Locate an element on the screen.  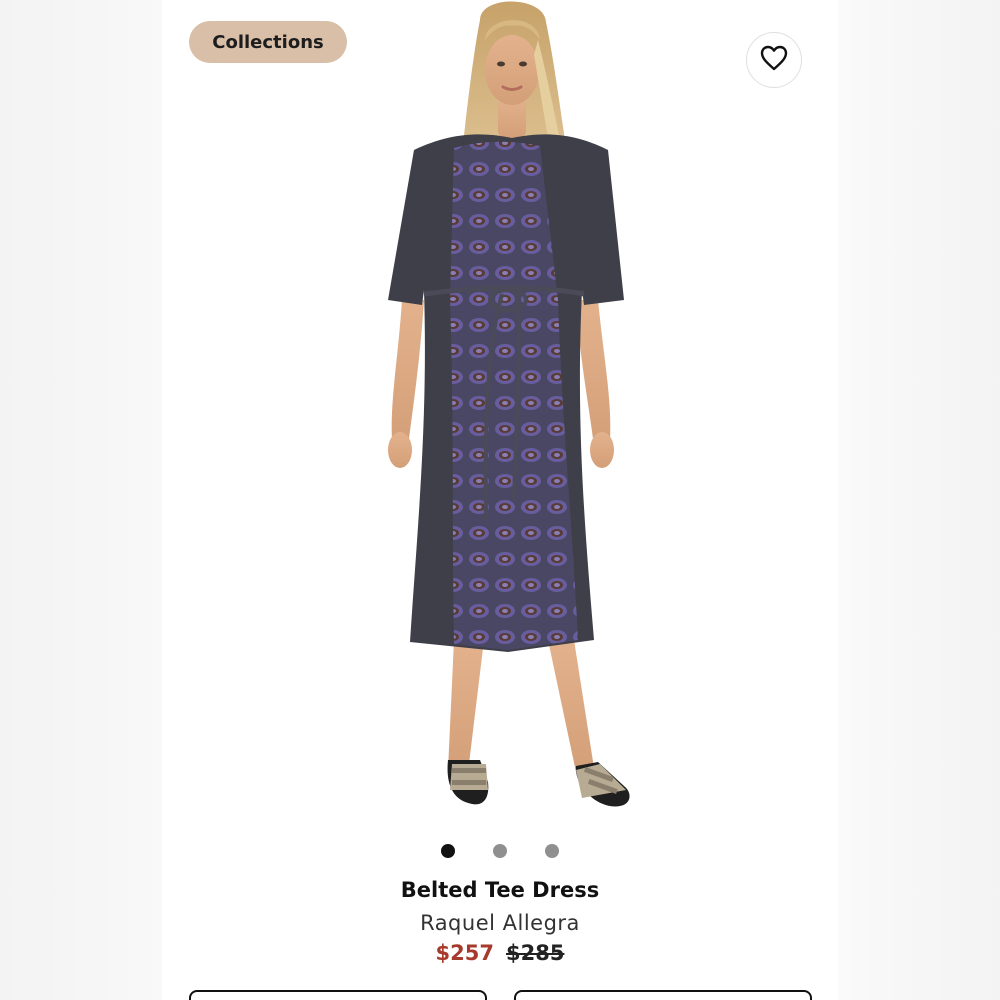
collections-button: Collections is located at coordinates (268, 42).